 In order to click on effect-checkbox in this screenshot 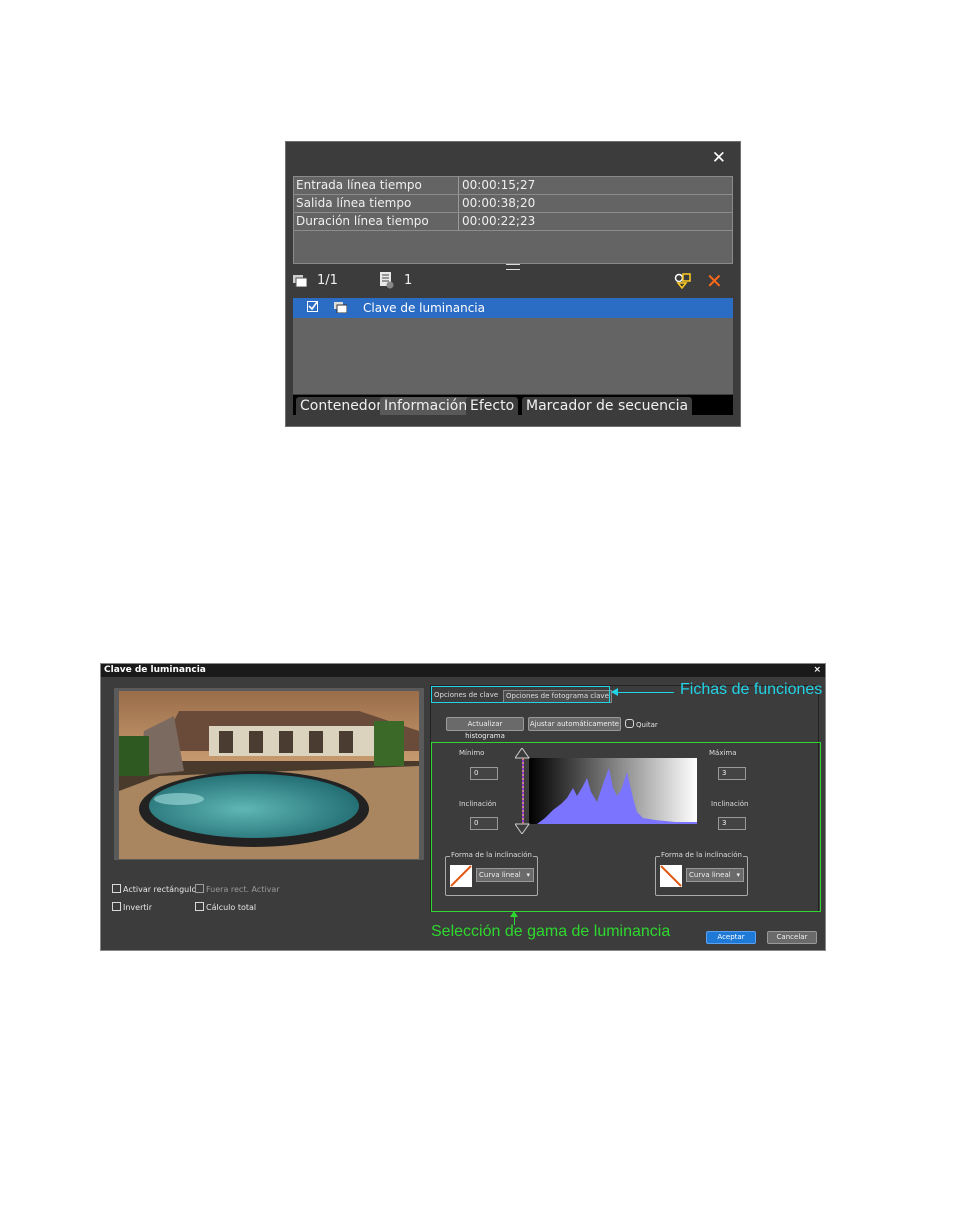, I will do `click(312, 306)`.